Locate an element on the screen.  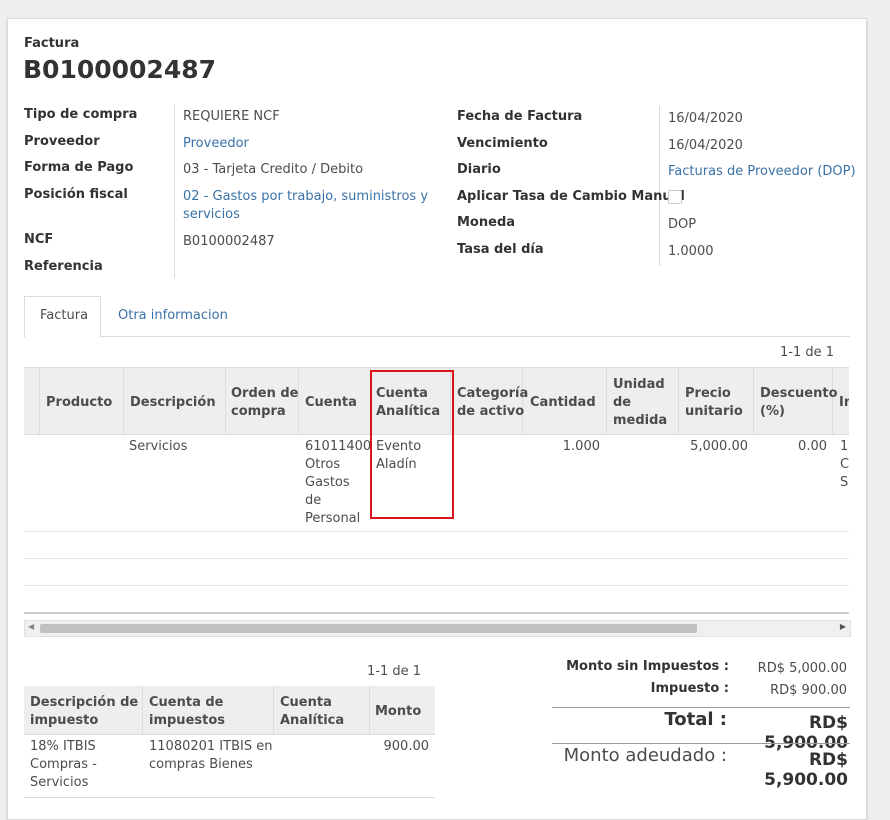
total-label: Total : is located at coordinates (695, 719).